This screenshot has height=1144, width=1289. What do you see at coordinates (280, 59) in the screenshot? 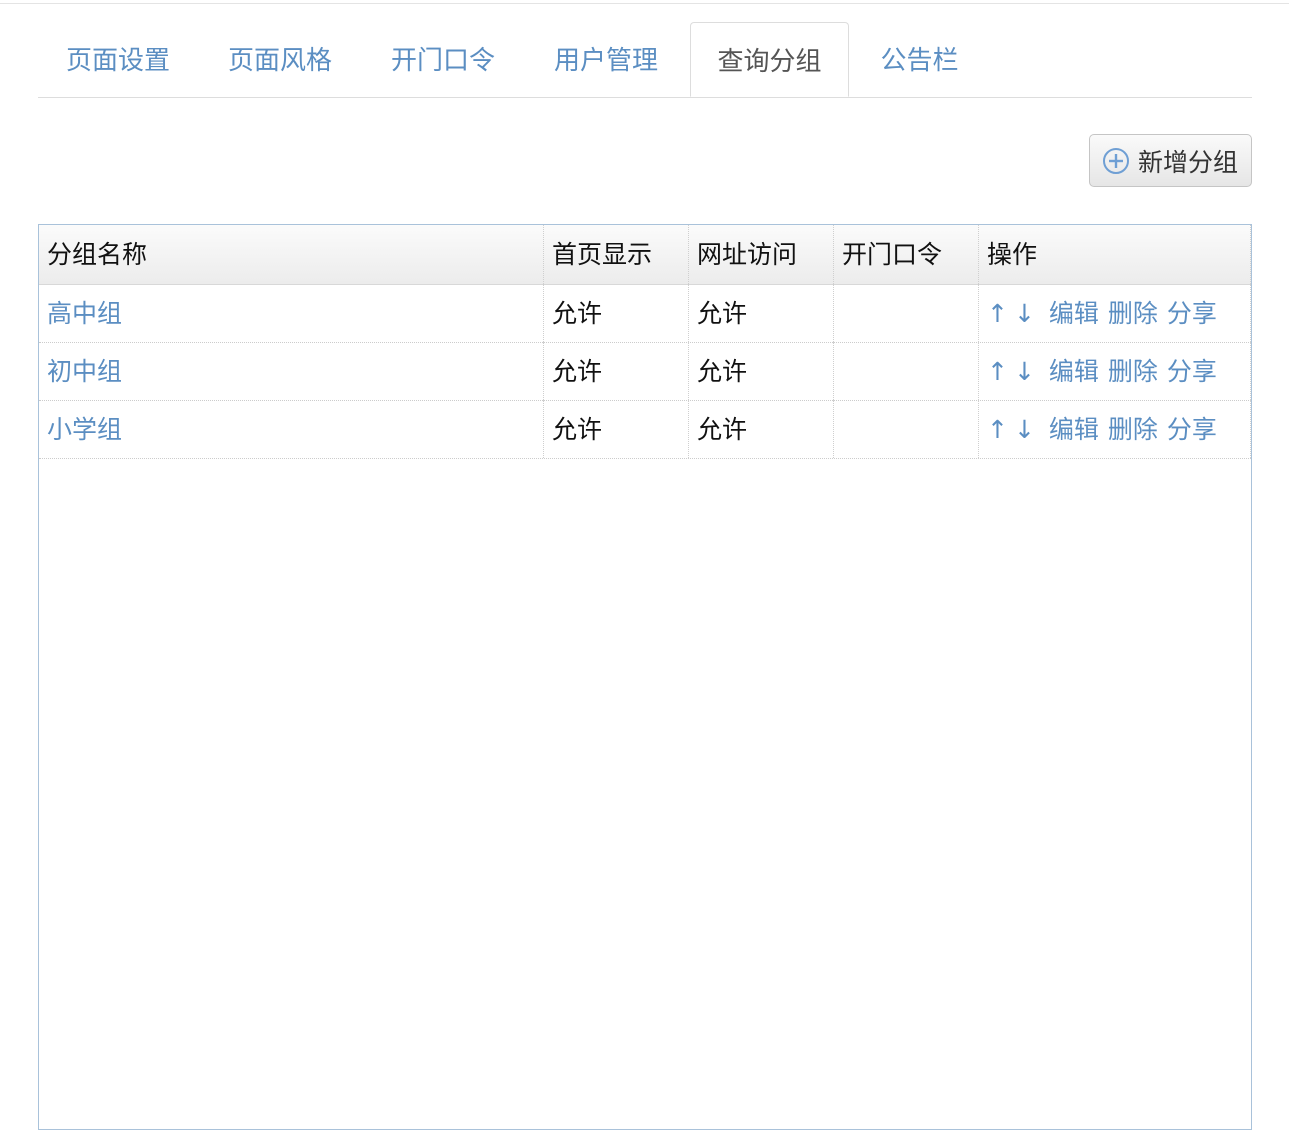
I see `tab-page-style: 页面风格` at bounding box center [280, 59].